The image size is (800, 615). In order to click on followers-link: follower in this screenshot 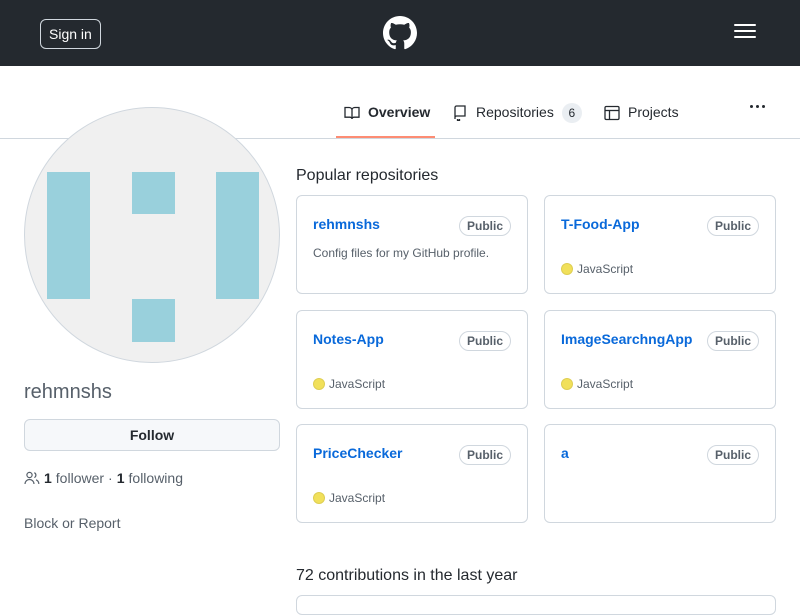, I will do `click(80, 478)`.